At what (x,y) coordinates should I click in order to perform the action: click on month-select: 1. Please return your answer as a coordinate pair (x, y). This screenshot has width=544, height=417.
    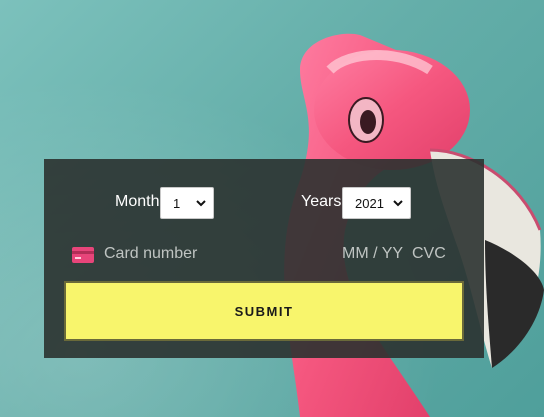
    Looking at the image, I should click on (187, 203).